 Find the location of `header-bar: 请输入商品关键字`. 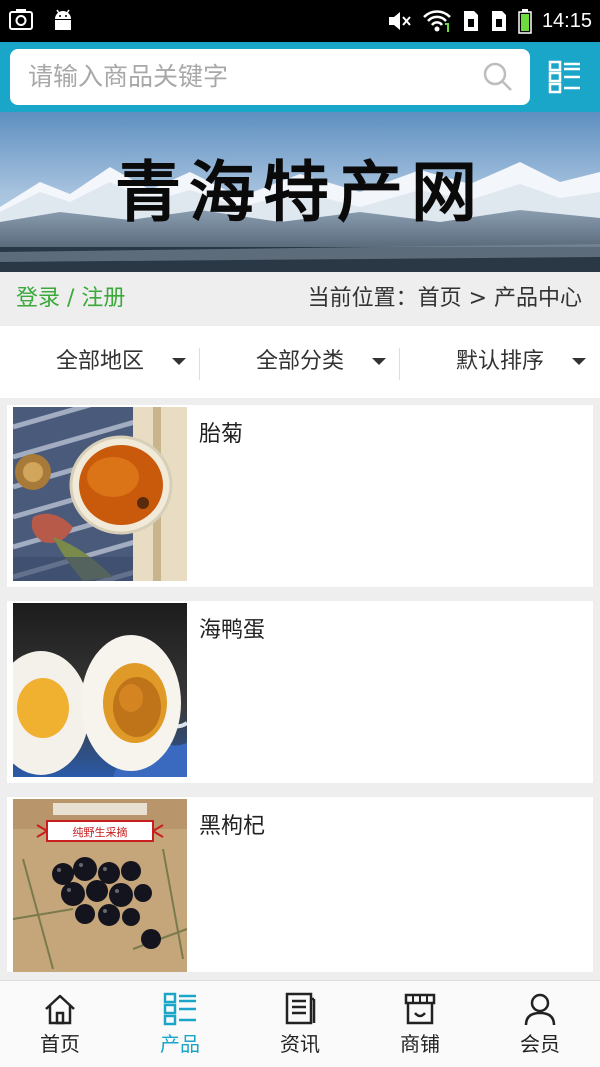

header-bar: 请输入商品关键字 is located at coordinates (300, 77).